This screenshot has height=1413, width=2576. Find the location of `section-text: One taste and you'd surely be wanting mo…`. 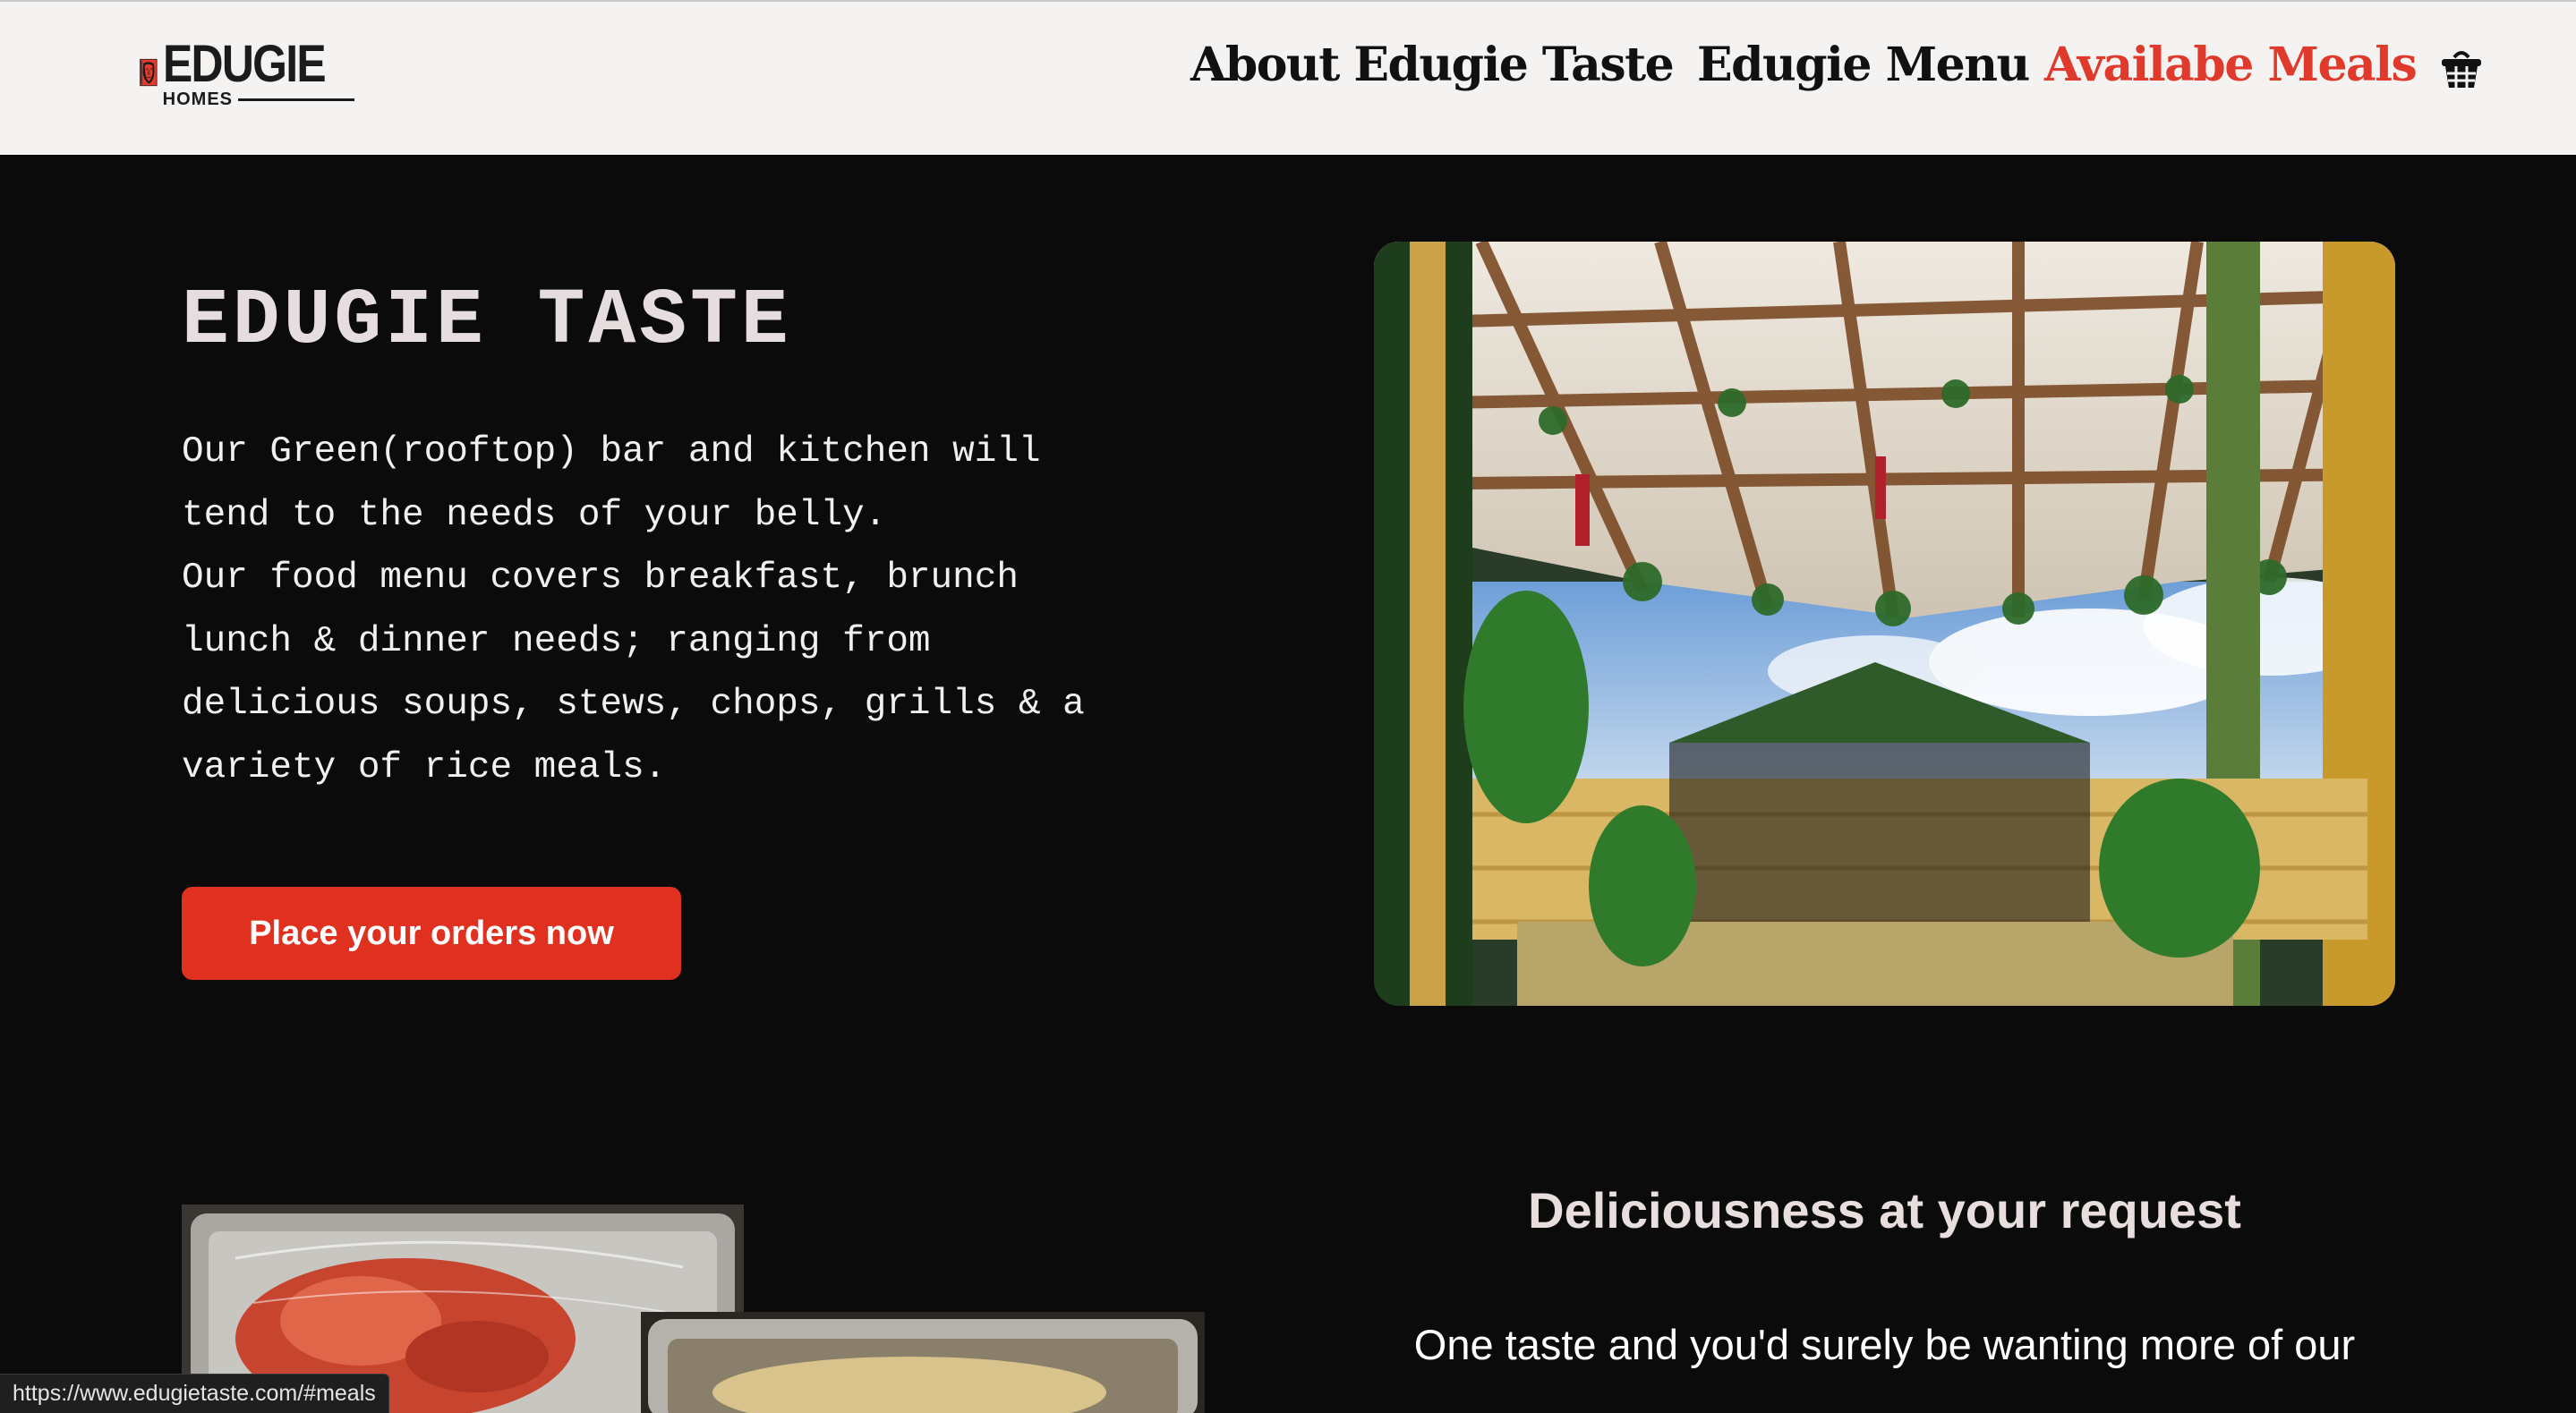

section-text: One taste and you'd surely be wanting mo… is located at coordinates (1884, 1345).